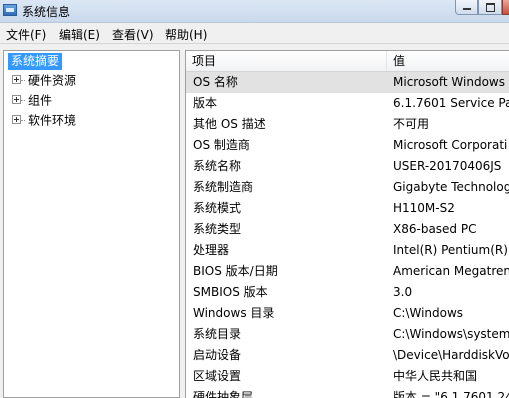 This screenshot has width=509, height=398. I want to click on row-value: \Device\HarddiskVo, so click(451, 355).